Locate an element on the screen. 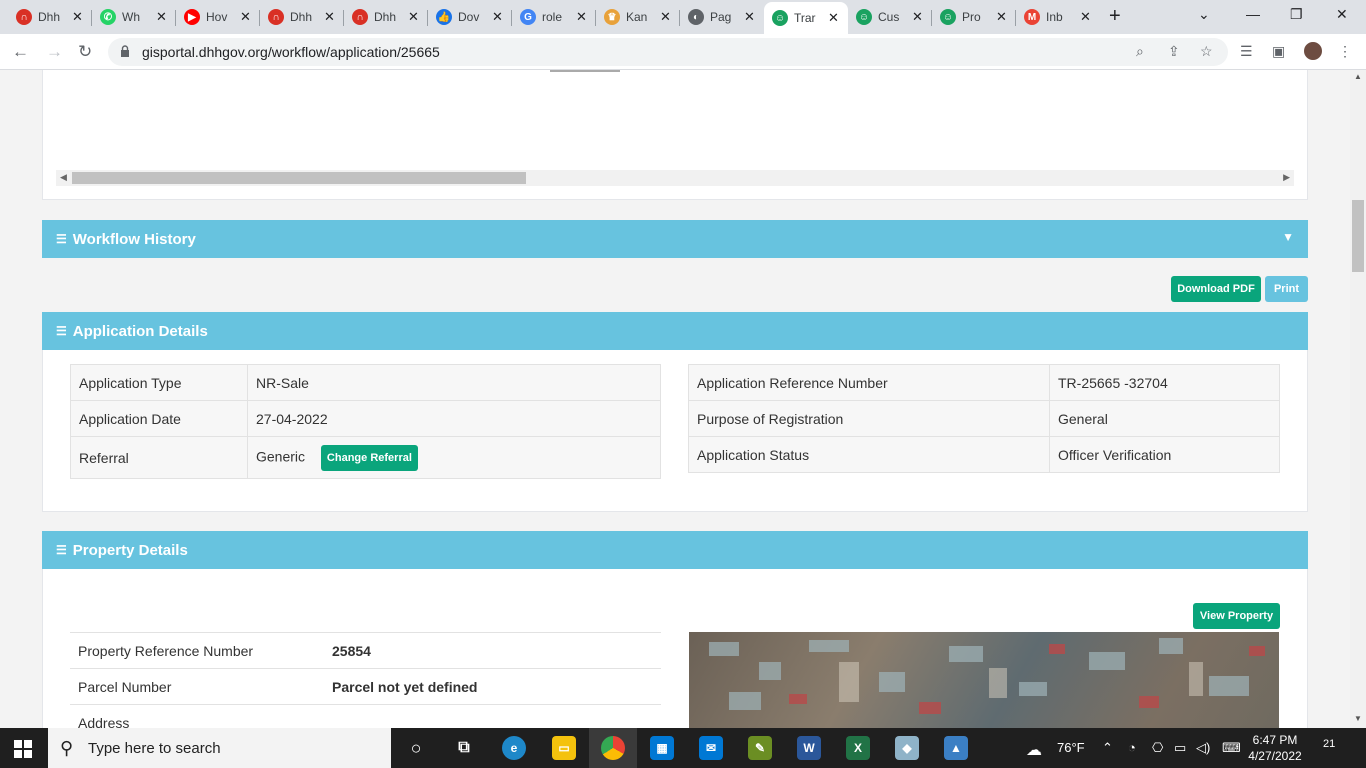 This screenshot has height=768, width=1366. side-panel-icon: ▣ is located at coordinates (1278, 51).